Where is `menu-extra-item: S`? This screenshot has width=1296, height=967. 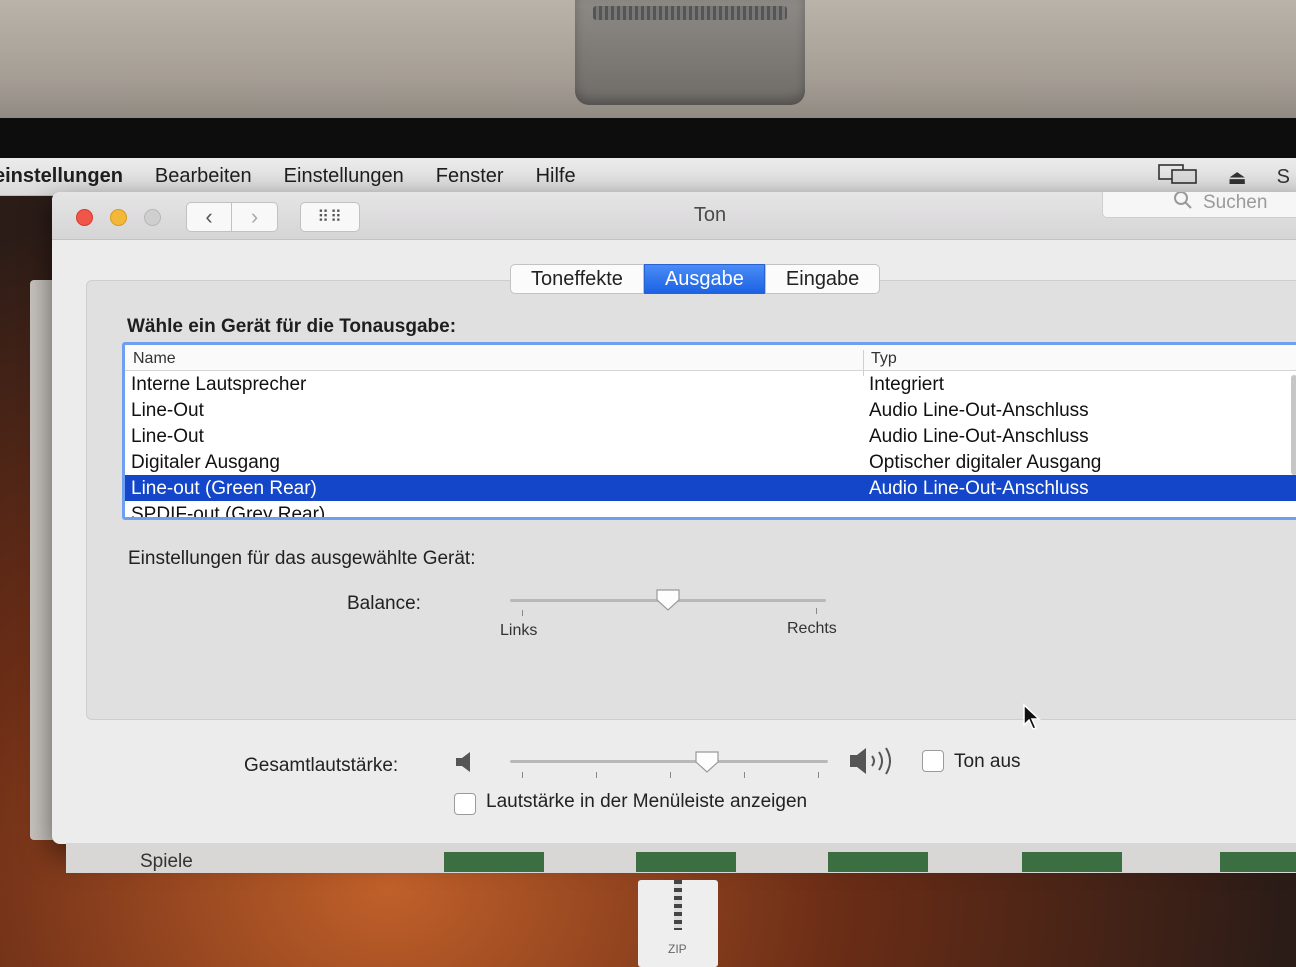
menu-extra-item: S is located at coordinates (1283, 177).